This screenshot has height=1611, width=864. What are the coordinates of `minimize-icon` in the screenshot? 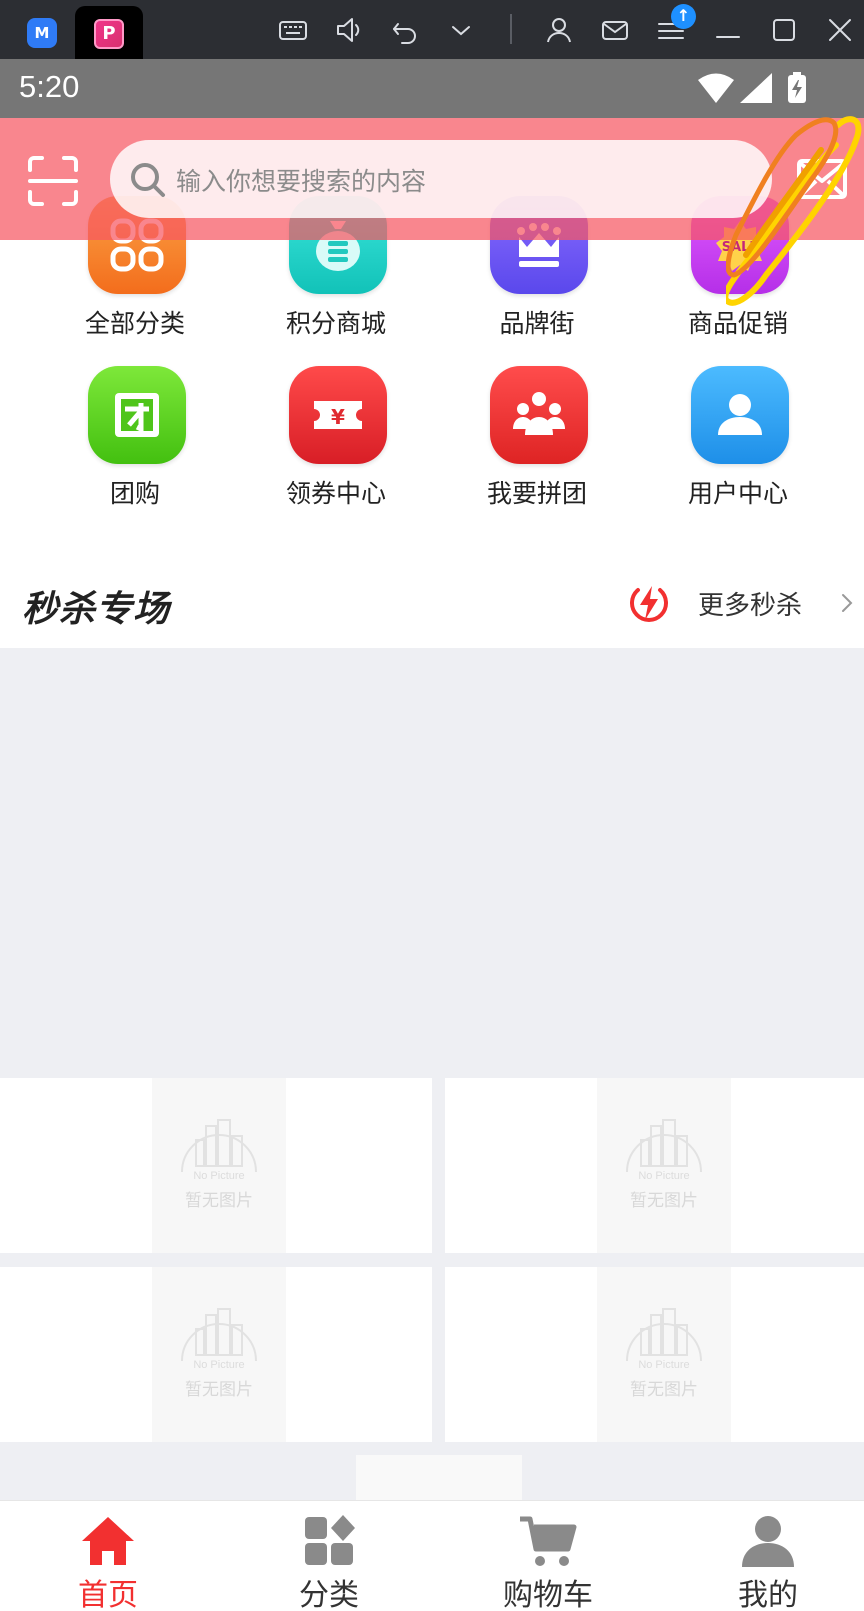 It's located at (728, 30).